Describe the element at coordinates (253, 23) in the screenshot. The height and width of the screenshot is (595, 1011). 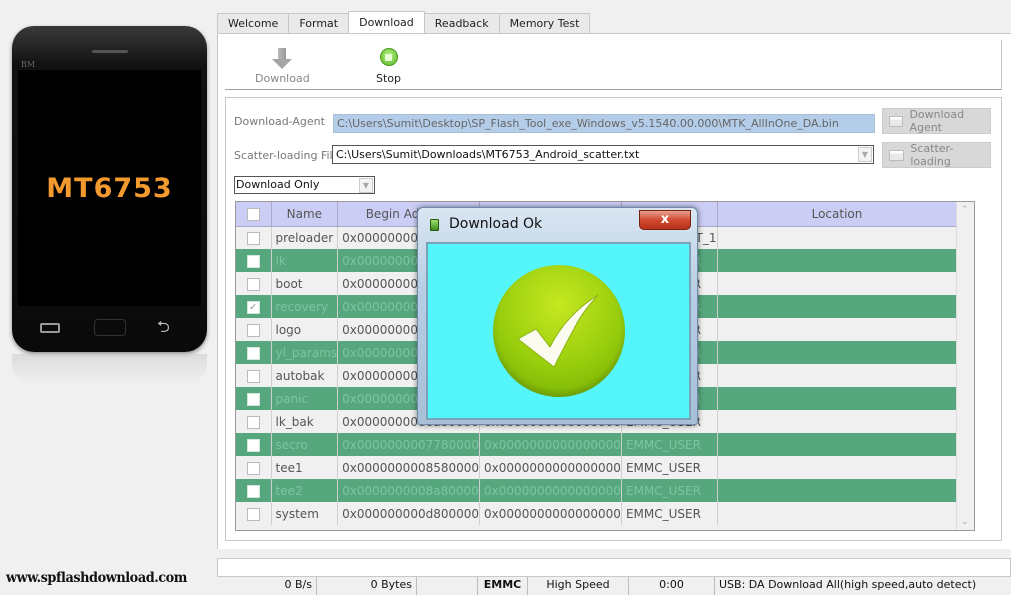
I see `tab-welcome: Welcome` at that location.